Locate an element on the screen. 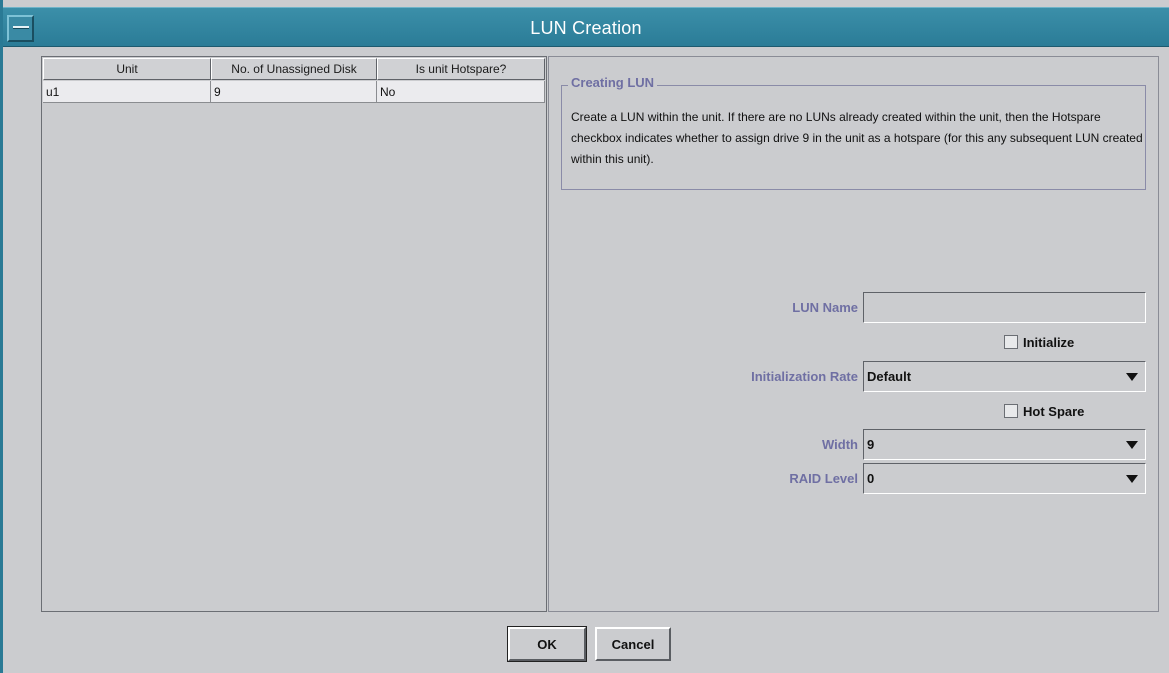  raid-level-value: 0 is located at coordinates (871, 478).